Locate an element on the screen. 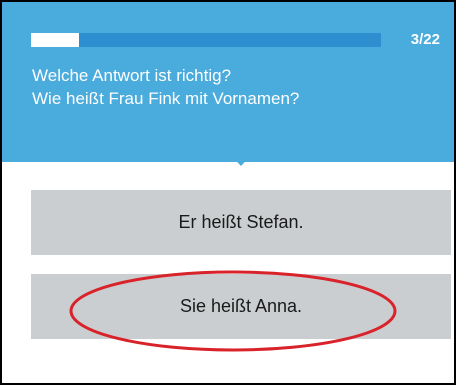 Image resolution: width=456 pixels, height=385 pixels. progress-counter: 3/22 is located at coordinates (425, 39).